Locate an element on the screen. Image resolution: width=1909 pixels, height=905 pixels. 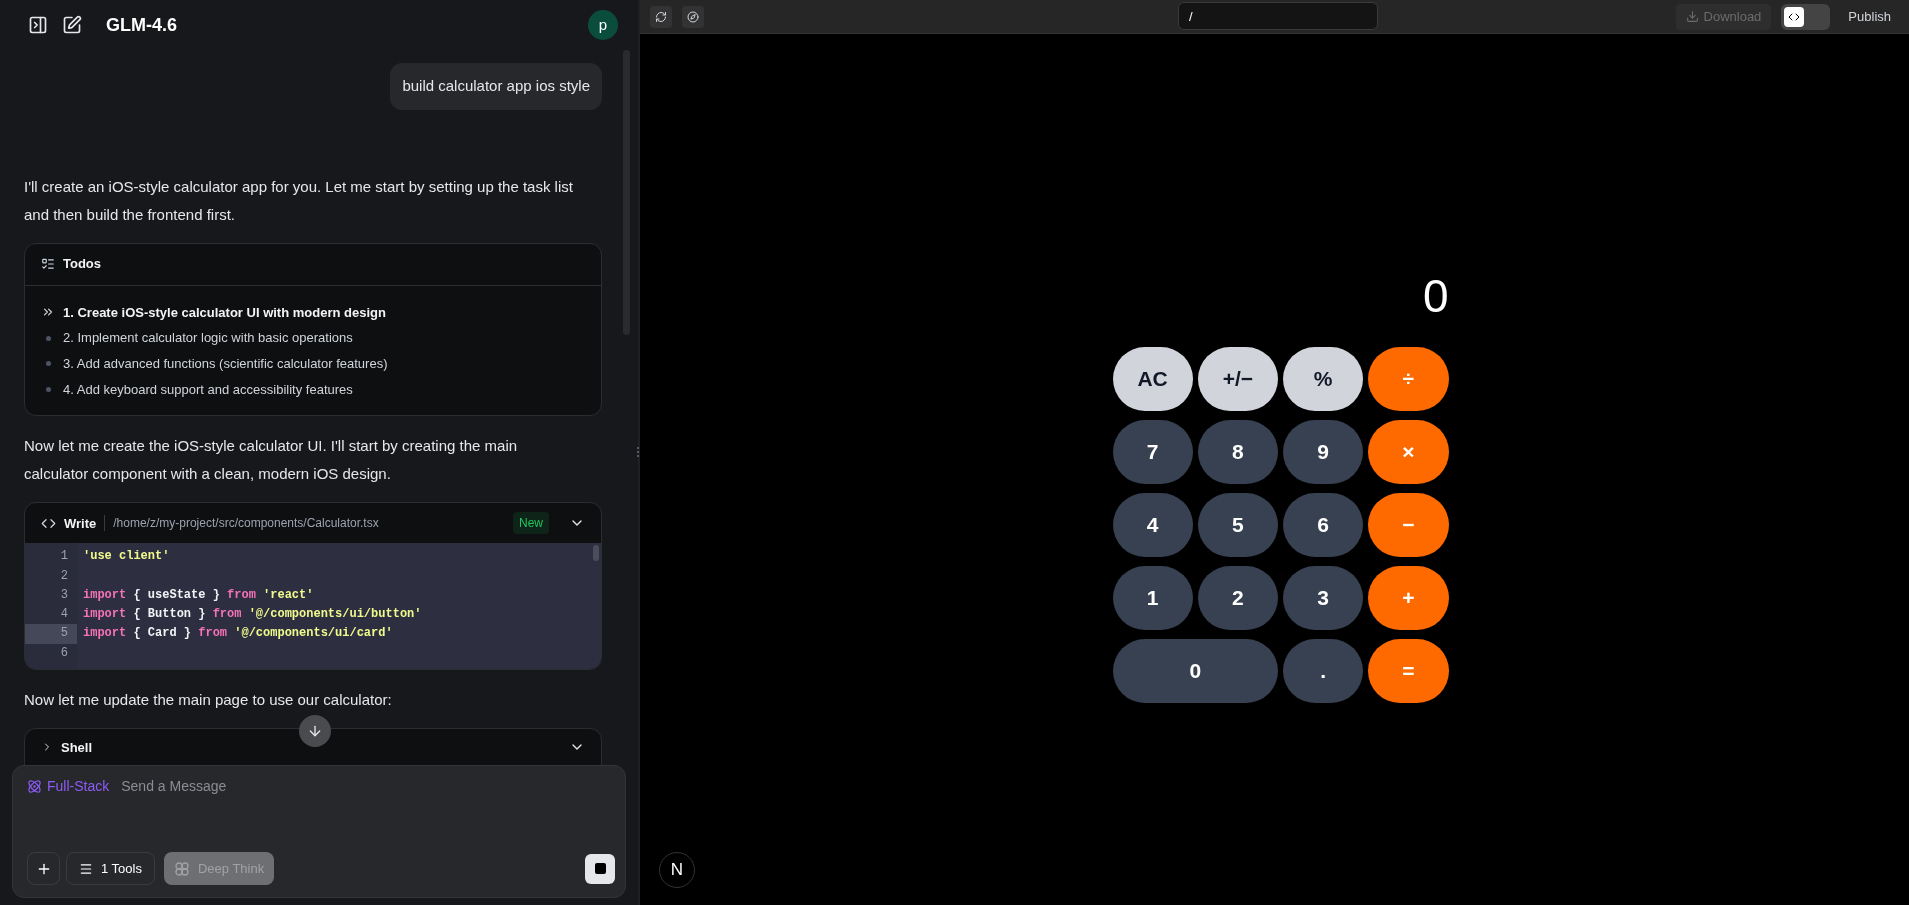
menu-icon is located at coordinates (86, 868).